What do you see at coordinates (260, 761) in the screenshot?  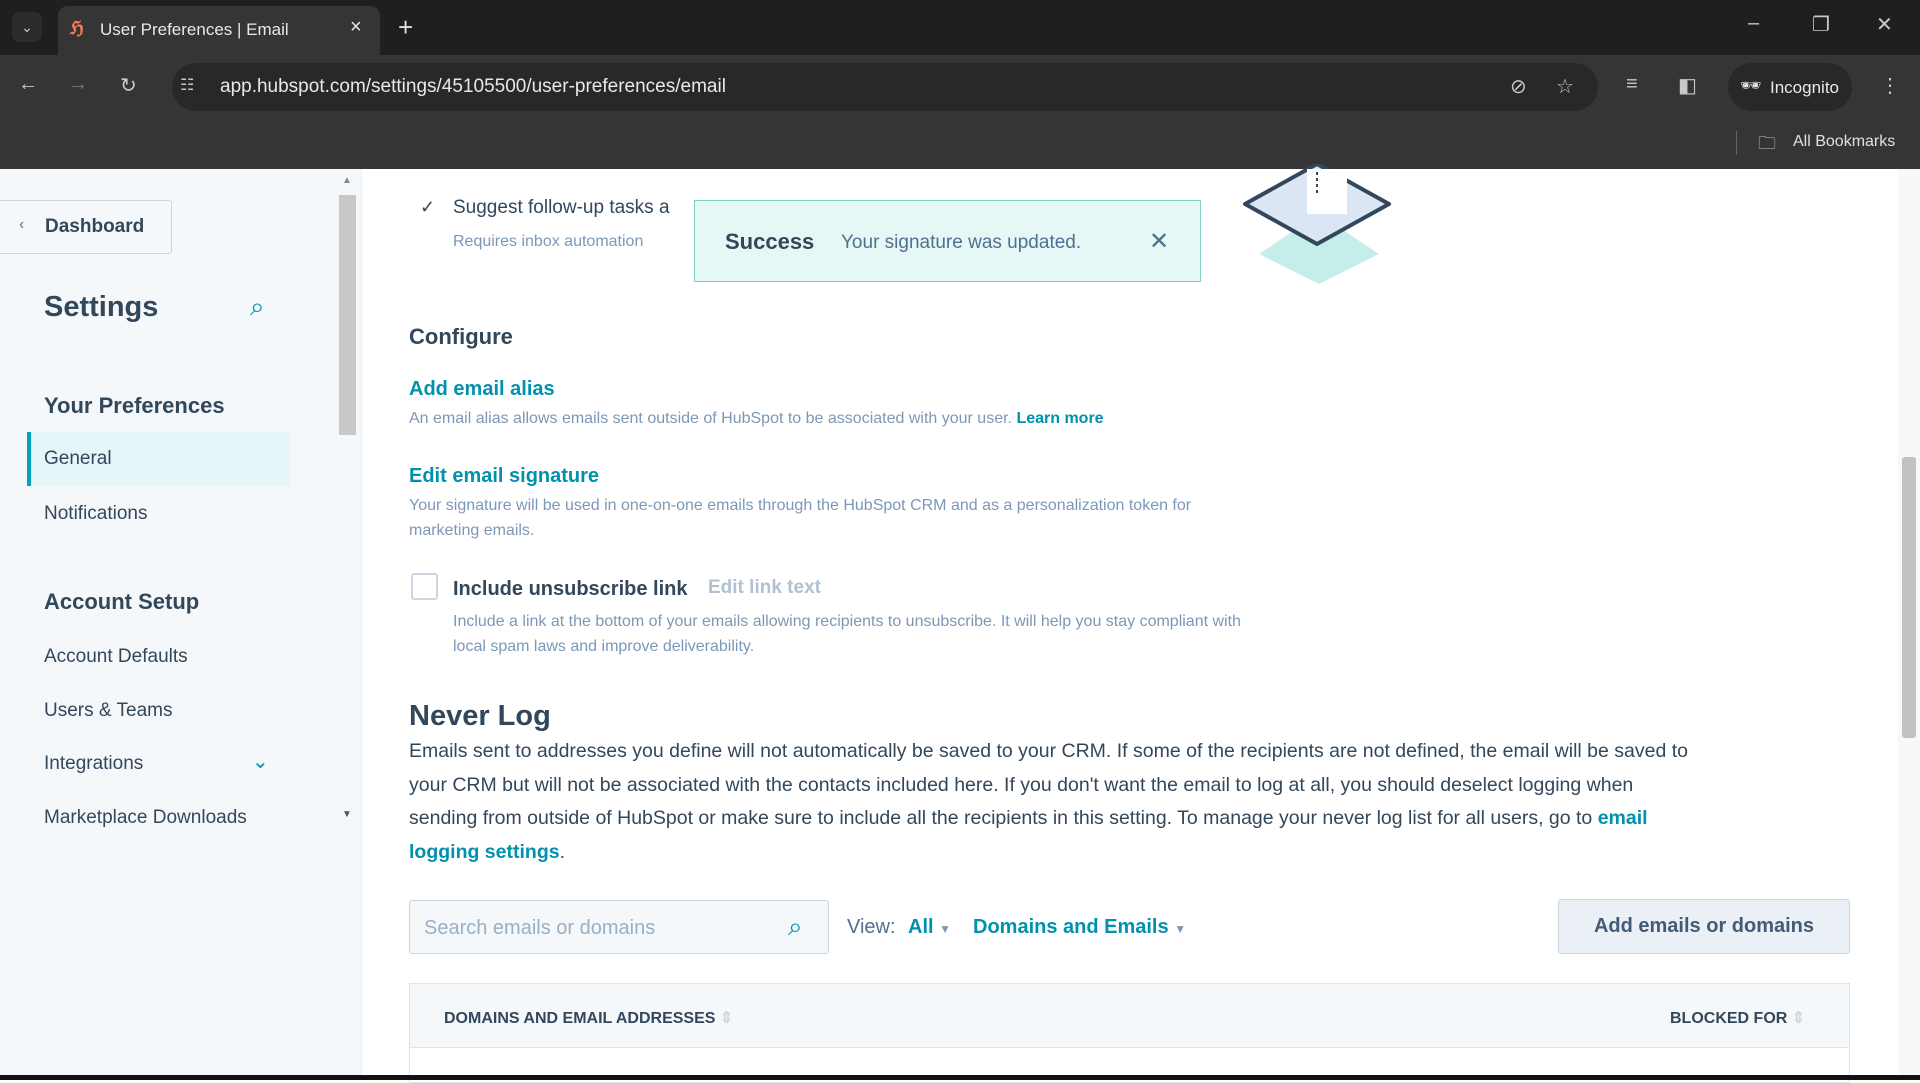 I see `chevron-down-icon: ⌄` at bounding box center [260, 761].